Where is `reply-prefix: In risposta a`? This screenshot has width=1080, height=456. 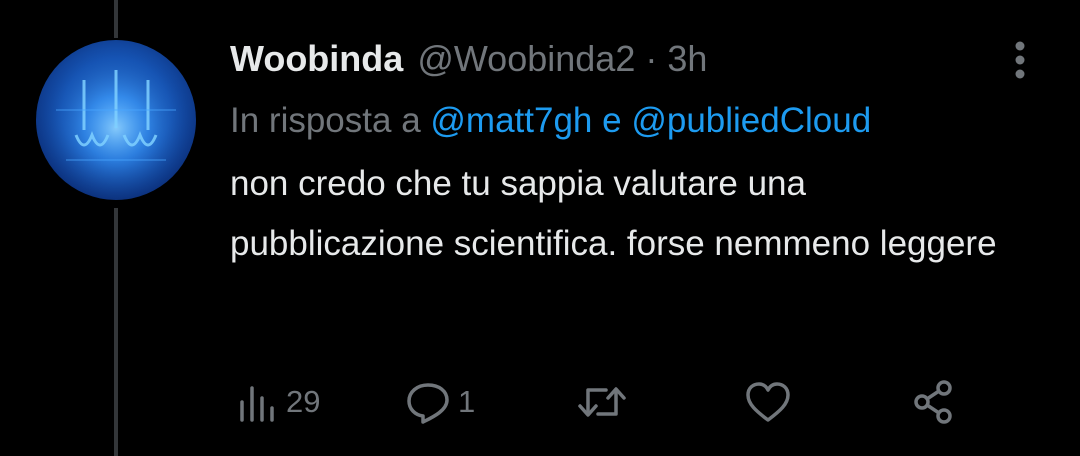 reply-prefix: In risposta a is located at coordinates (325, 120).